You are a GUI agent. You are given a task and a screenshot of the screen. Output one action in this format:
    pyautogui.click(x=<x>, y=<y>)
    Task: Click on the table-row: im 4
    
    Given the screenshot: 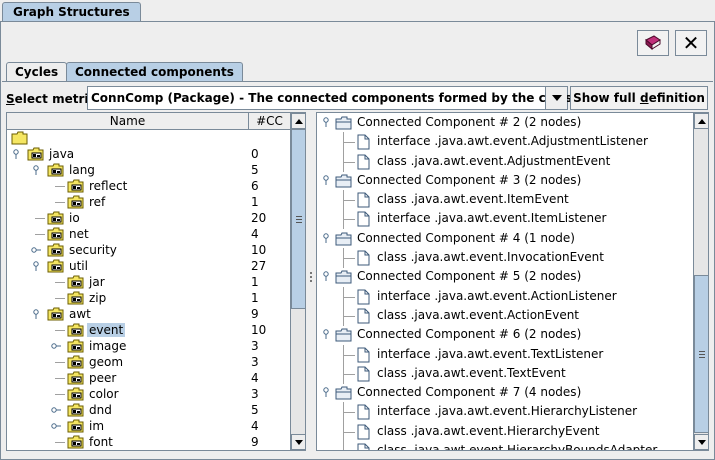 What is the action you would take?
    pyautogui.click(x=148, y=426)
    